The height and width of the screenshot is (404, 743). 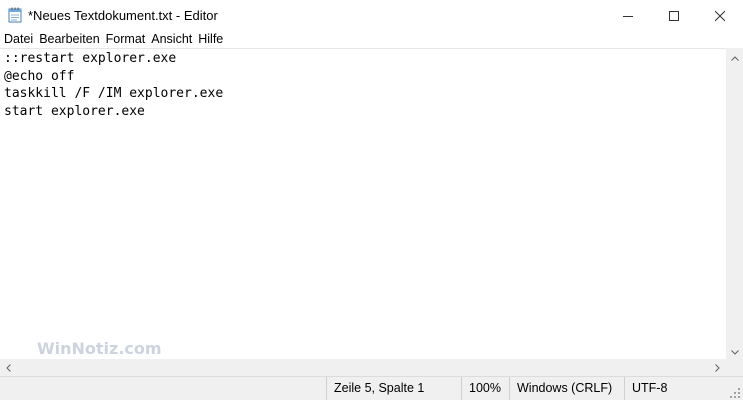 What do you see at coordinates (485, 388) in the screenshot?
I see `zoom-level: 100%` at bounding box center [485, 388].